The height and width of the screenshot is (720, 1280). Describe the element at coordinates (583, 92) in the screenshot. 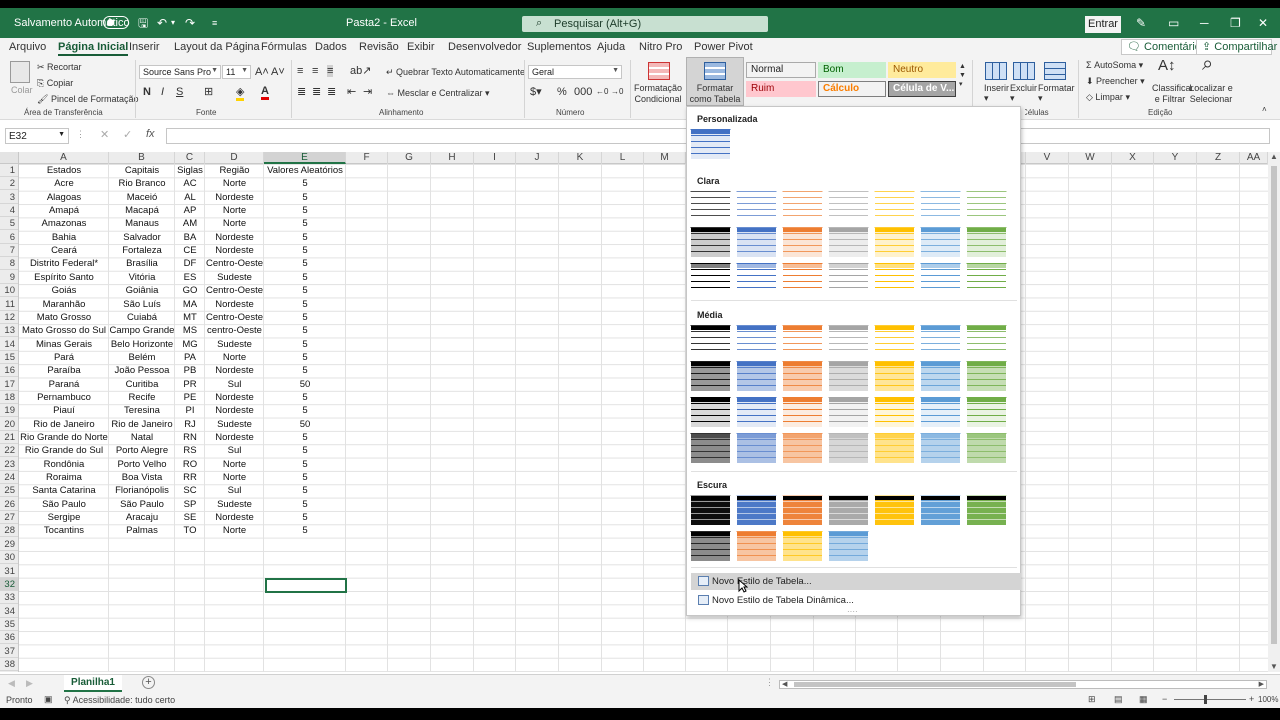

I see `comma-style-icon: 000` at that location.